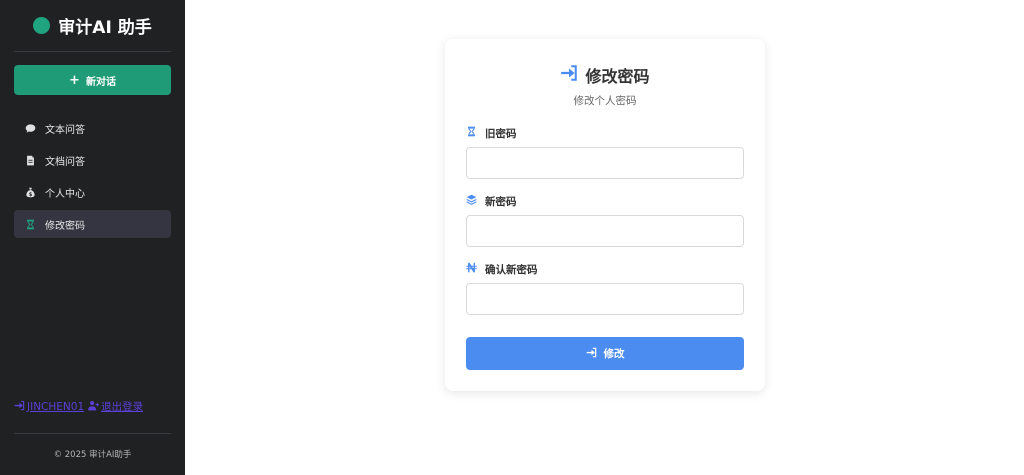 The image size is (1024, 475). What do you see at coordinates (92, 176) in the screenshot?
I see `sidebar-nav: 文本问答 文档问答 $ 个人中心 修改密码` at bounding box center [92, 176].